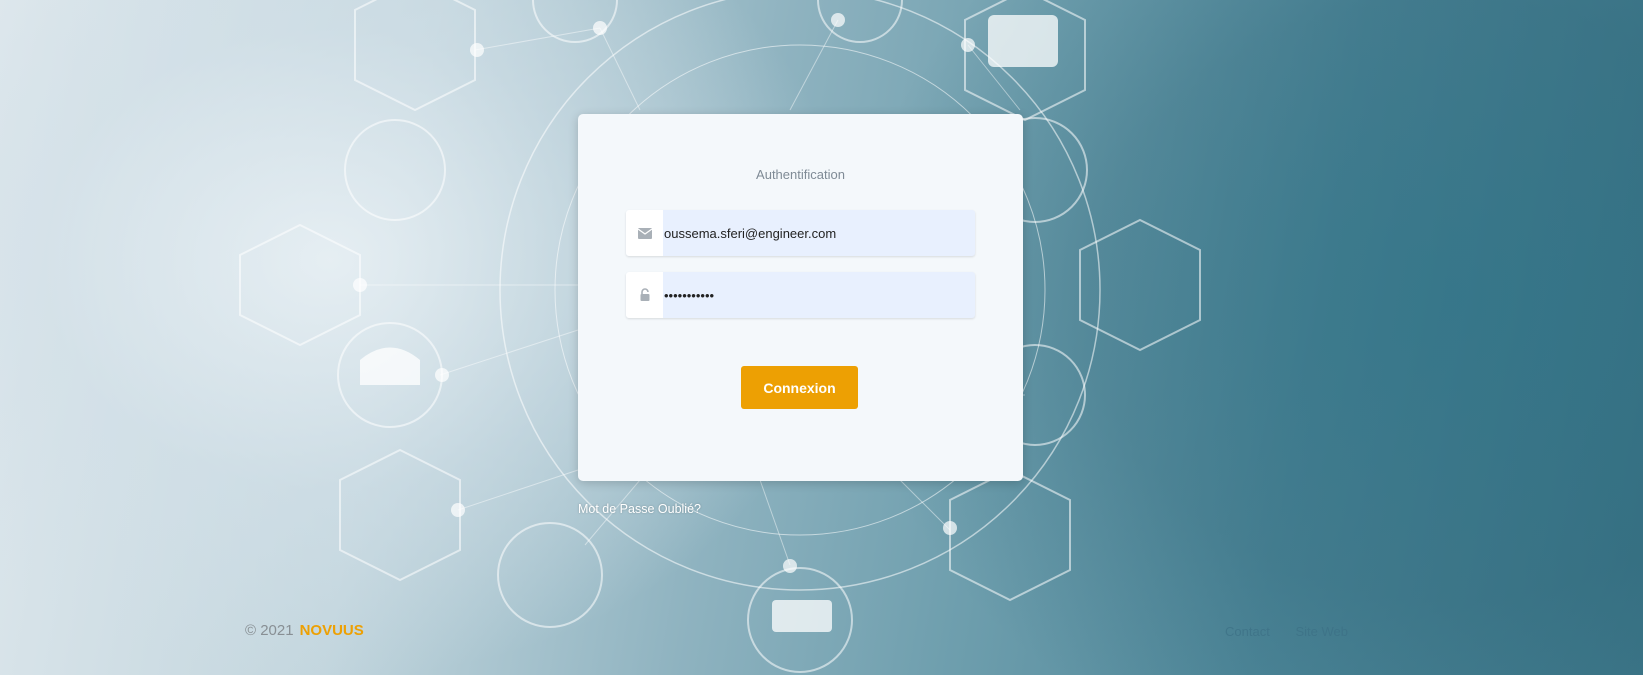 The width and height of the screenshot is (1643, 675). What do you see at coordinates (269, 630) in the screenshot?
I see `copyright-text: © 2021` at bounding box center [269, 630].